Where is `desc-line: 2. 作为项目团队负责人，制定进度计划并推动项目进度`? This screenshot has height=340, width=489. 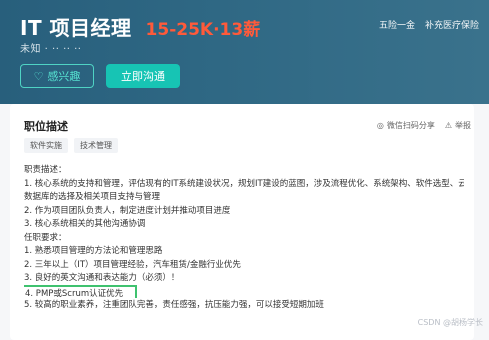
desc-line: 2. 作为项目团队负责人，制定进度计划并推动项目进度 is located at coordinates (127, 210).